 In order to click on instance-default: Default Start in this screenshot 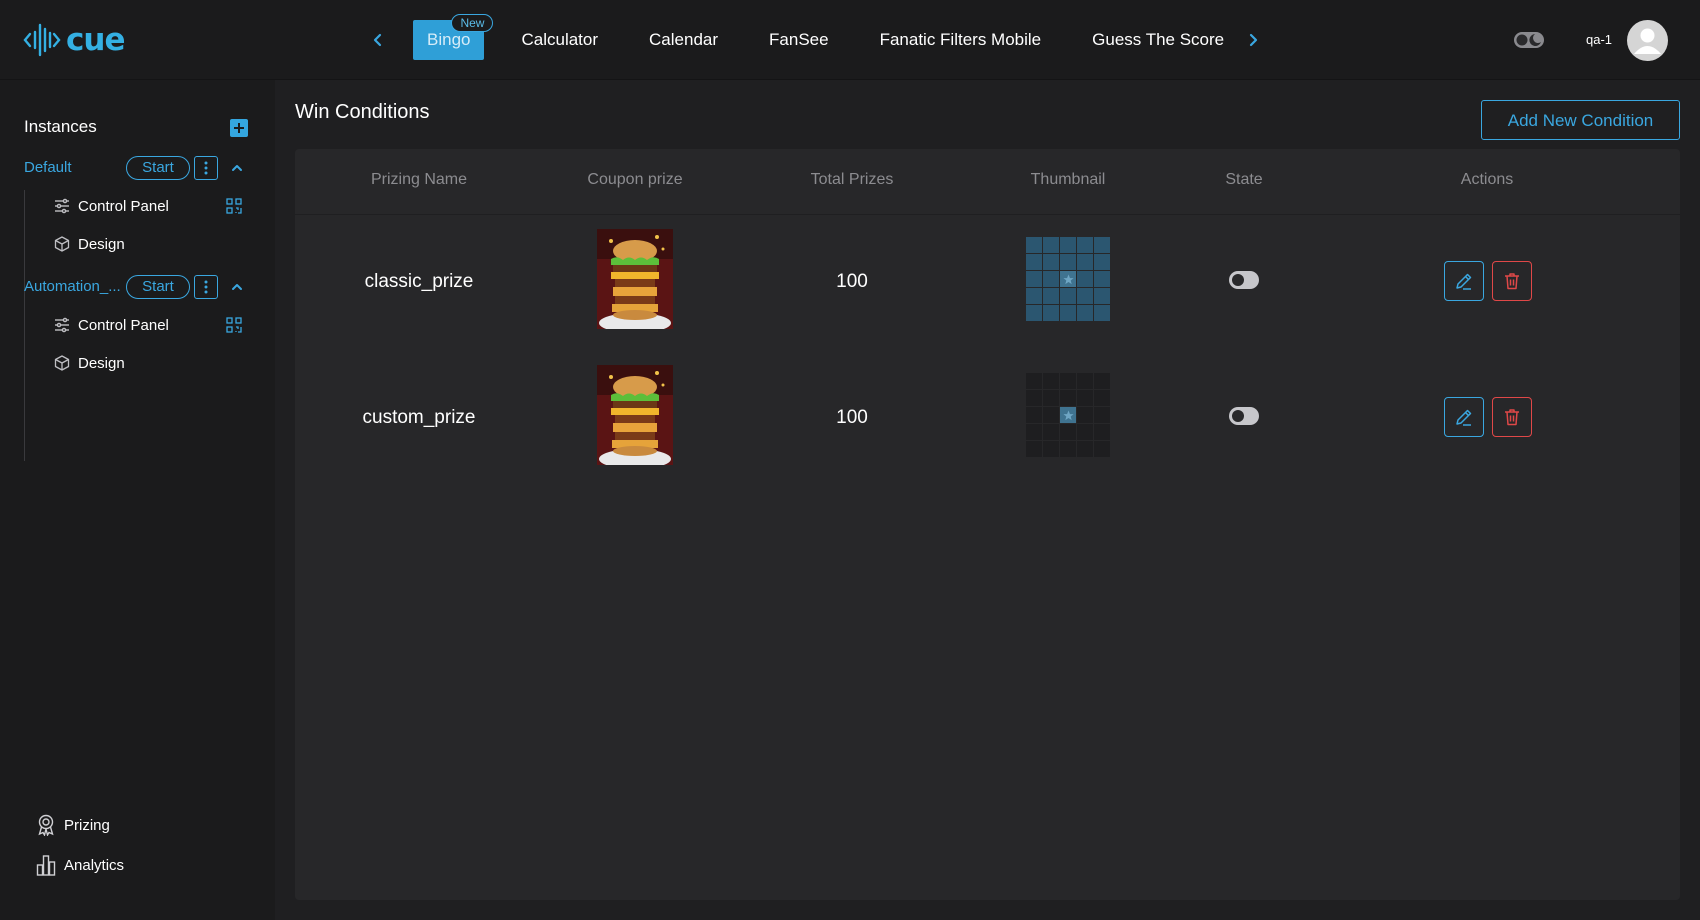, I will do `click(139, 168)`.